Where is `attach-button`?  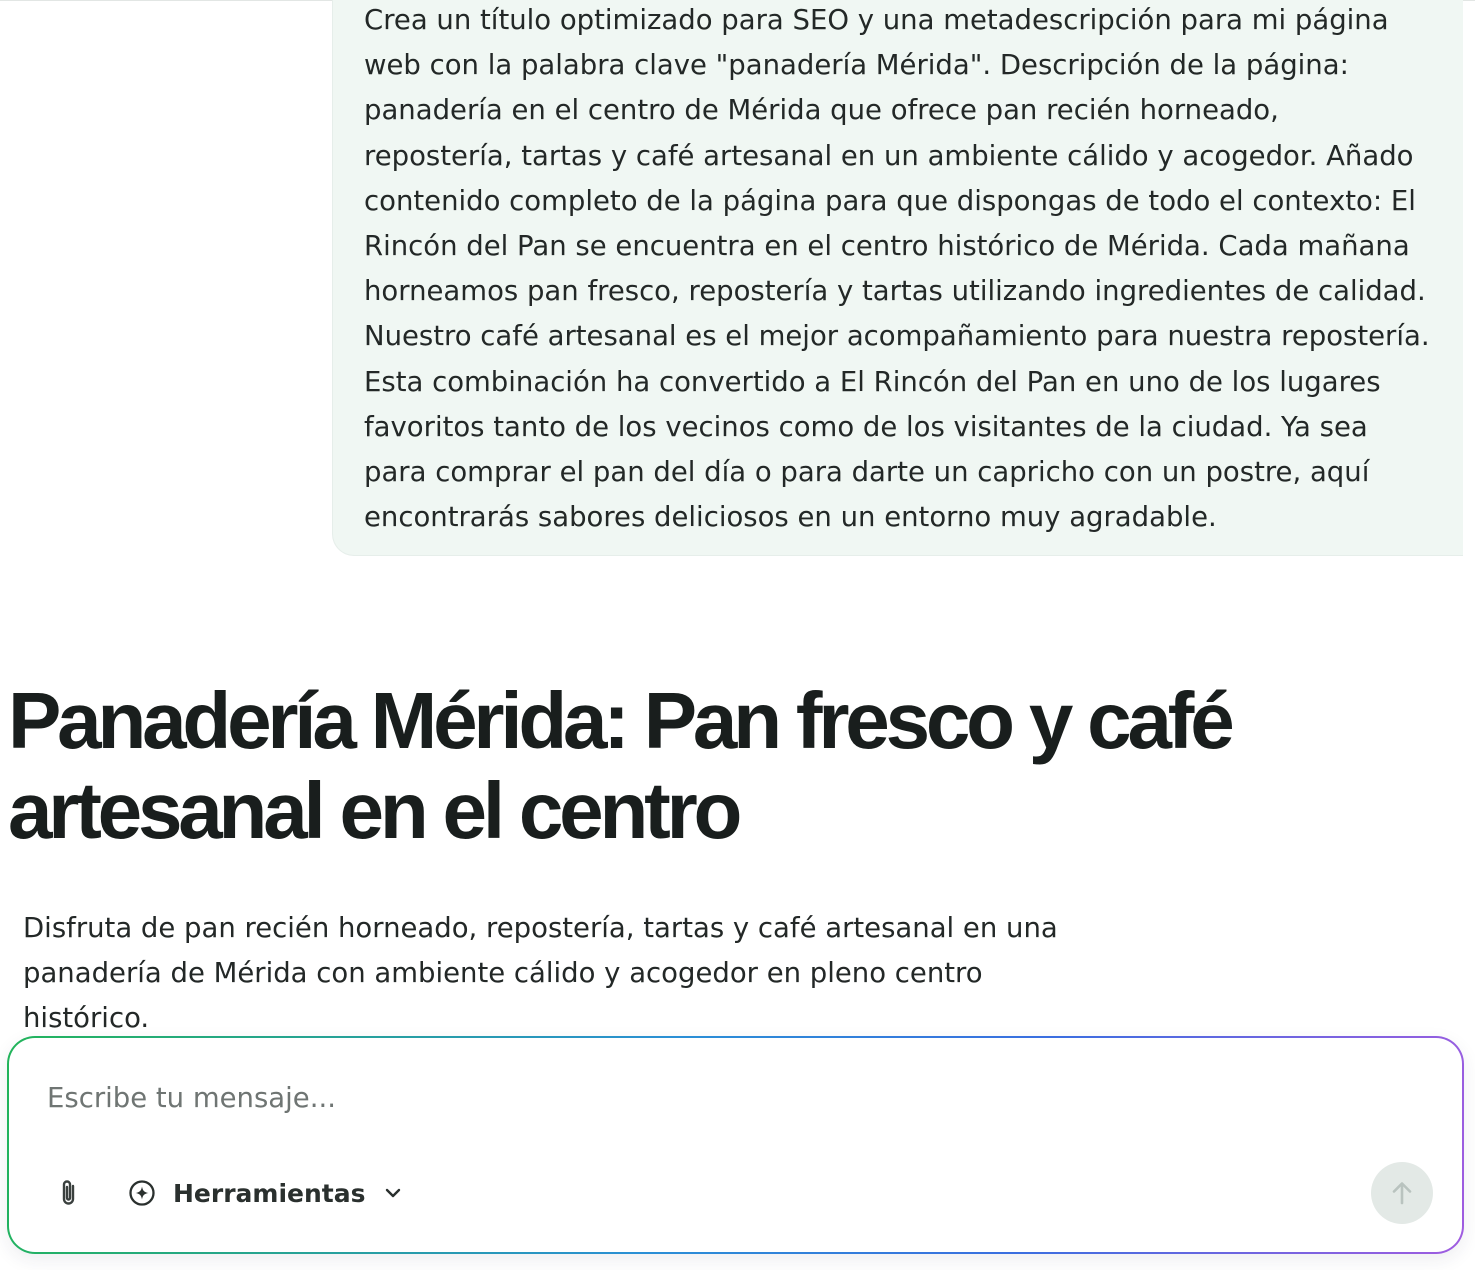 attach-button is located at coordinates (69, 1193).